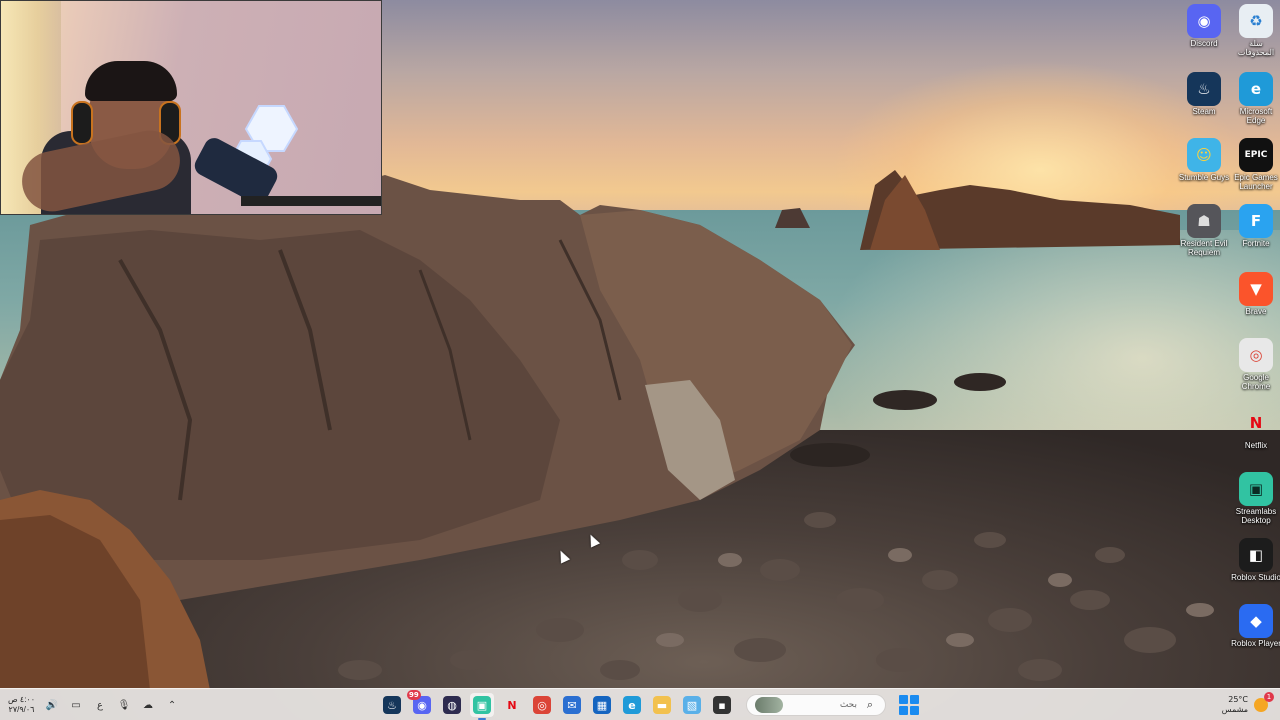 This screenshot has height=720, width=1280. What do you see at coordinates (1256, 355) in the screenshot?
I see `google-chrome-icon: ◎` at bounding box center [1256, 355].